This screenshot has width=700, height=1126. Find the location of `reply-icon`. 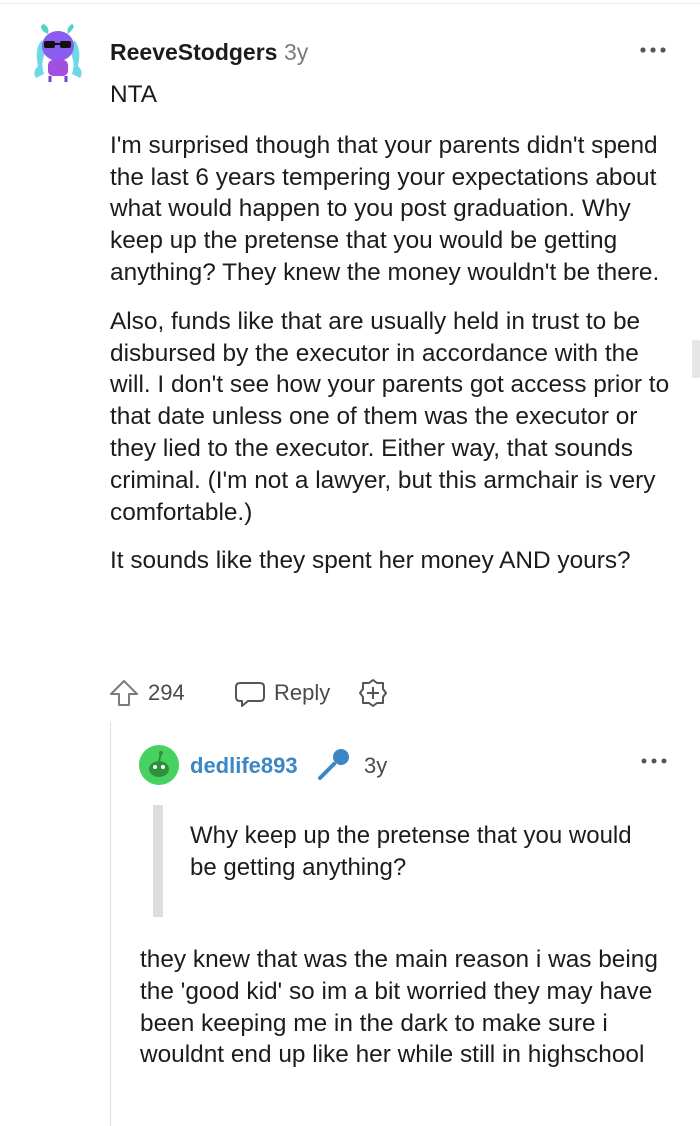

reply-icon is located at coordinates (250, 694).